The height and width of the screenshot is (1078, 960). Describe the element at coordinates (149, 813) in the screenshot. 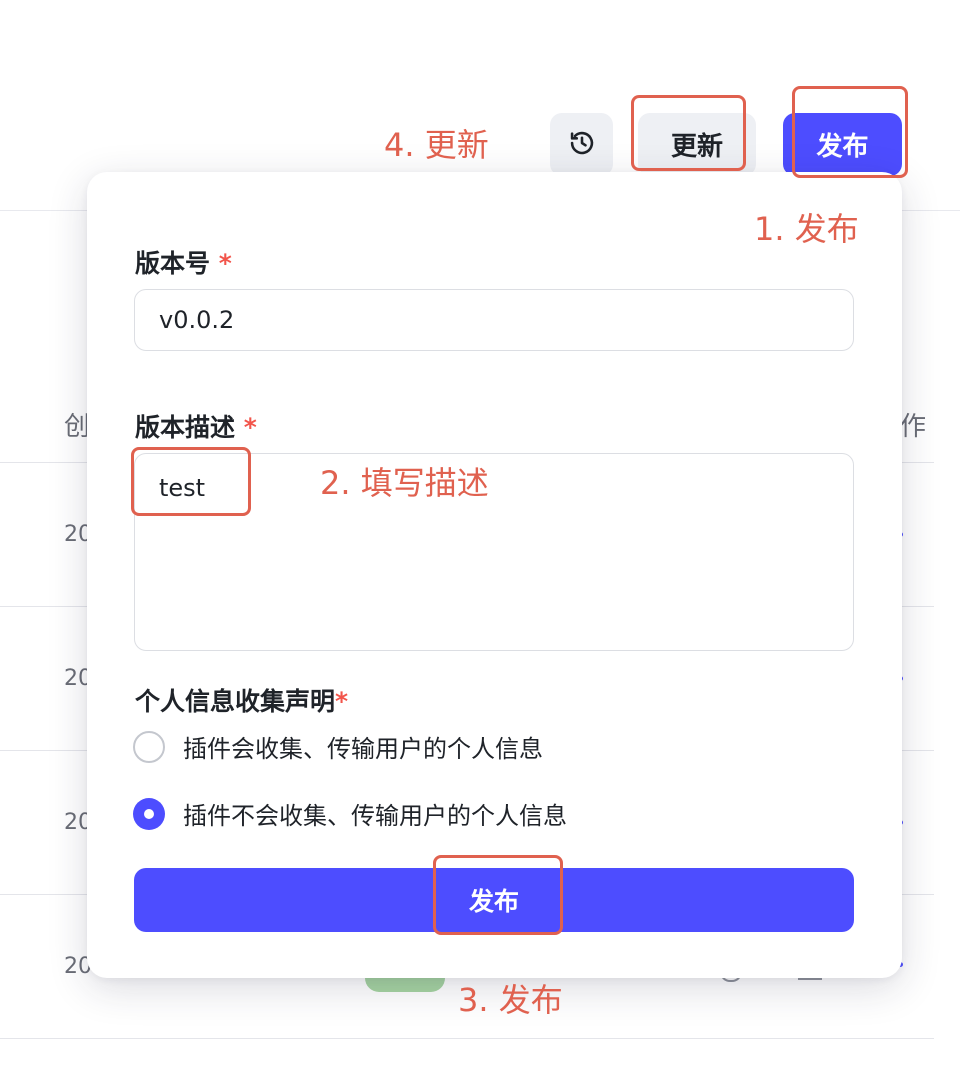

I see `radio-checked` at that location.